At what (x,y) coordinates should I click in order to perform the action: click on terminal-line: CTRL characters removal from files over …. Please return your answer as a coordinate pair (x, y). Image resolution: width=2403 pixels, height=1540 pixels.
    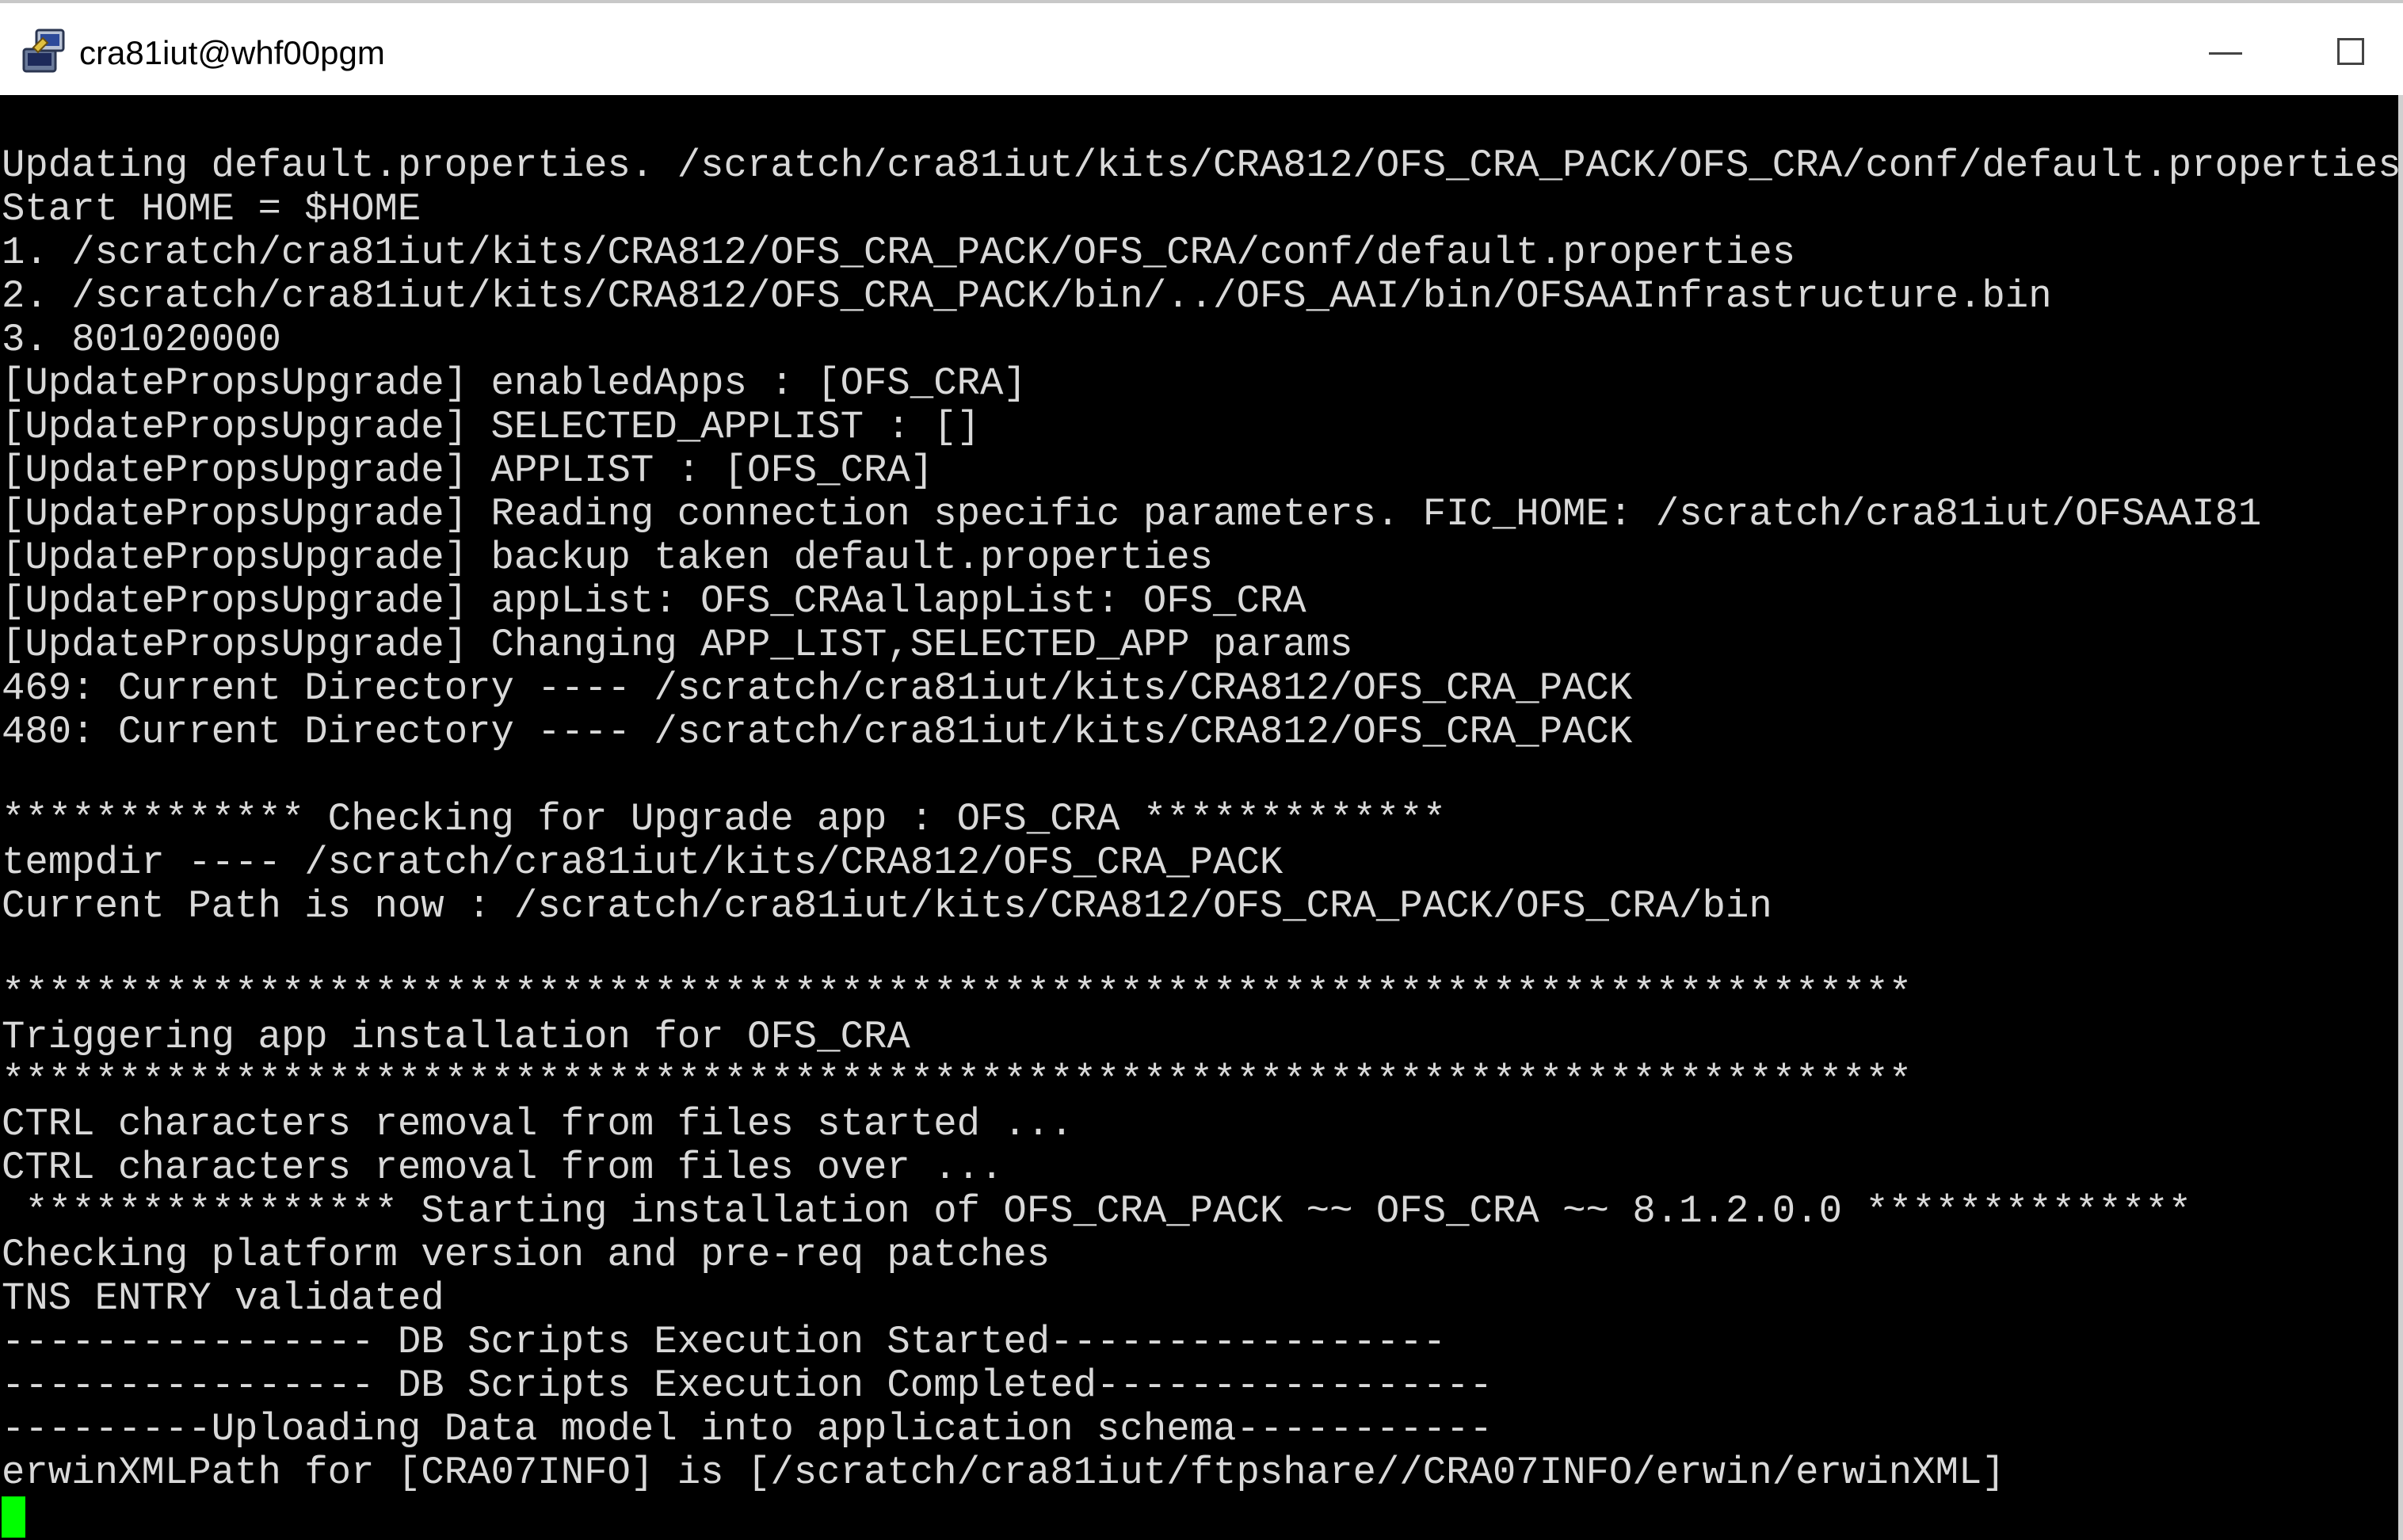
    Looking at the image, I should click on (503, 1167).